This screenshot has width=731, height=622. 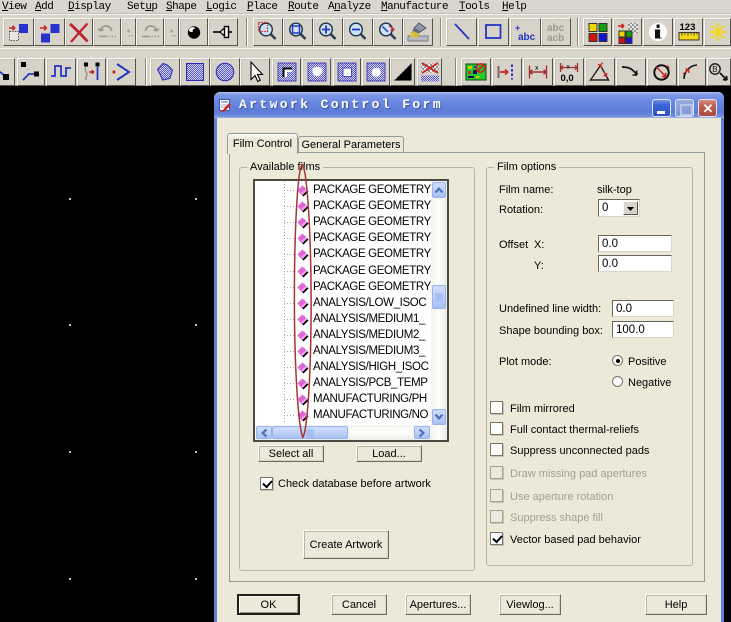 I want to click on svg-text: abc, so click(x=527, y=37).